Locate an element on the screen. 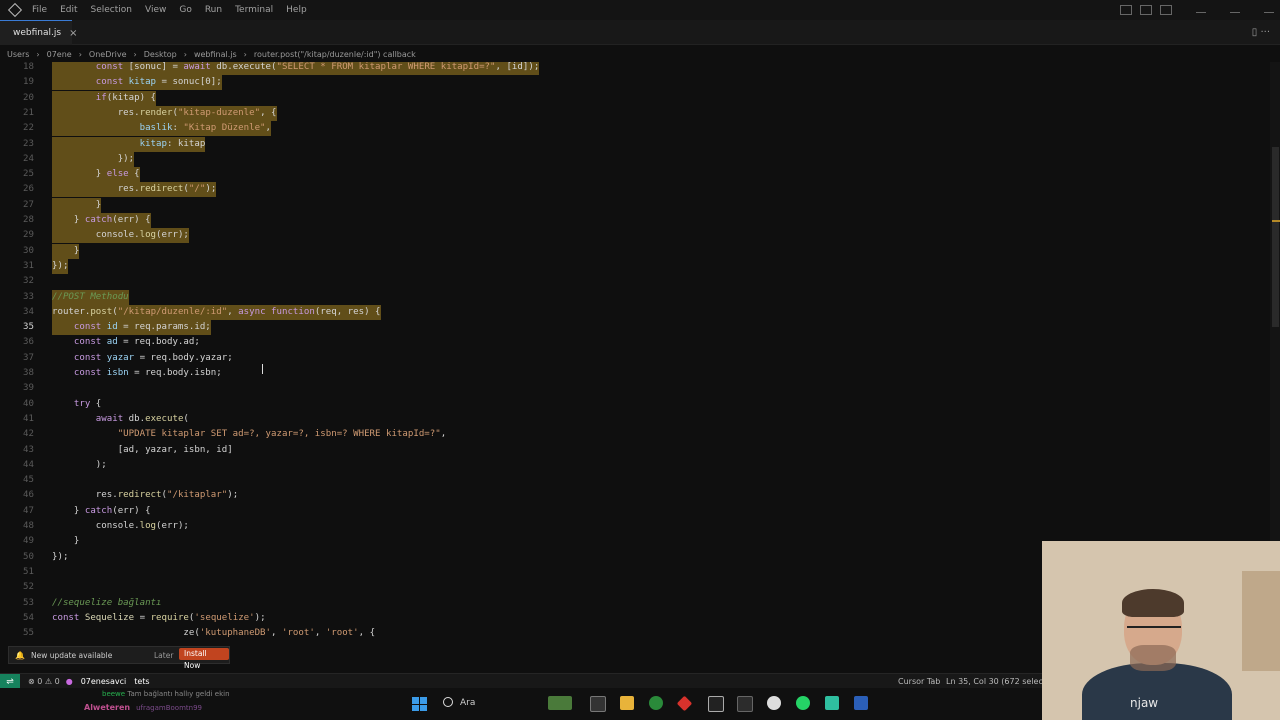 The height and width of the screenshot is (720, 1280). cursor-tab-status: Cursor Tab is located at coordinates (919, 681).